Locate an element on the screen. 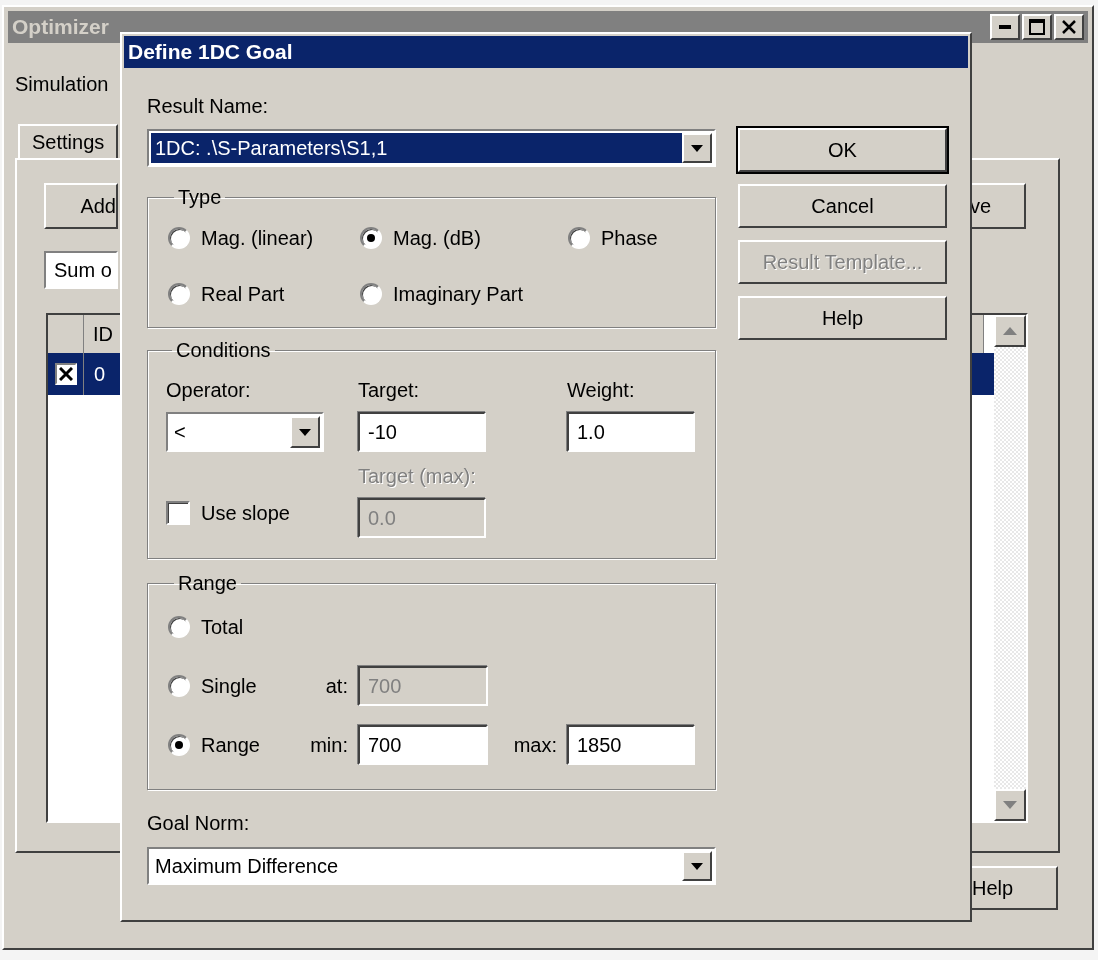  tab: Settings is located at coordinates (68, 141).